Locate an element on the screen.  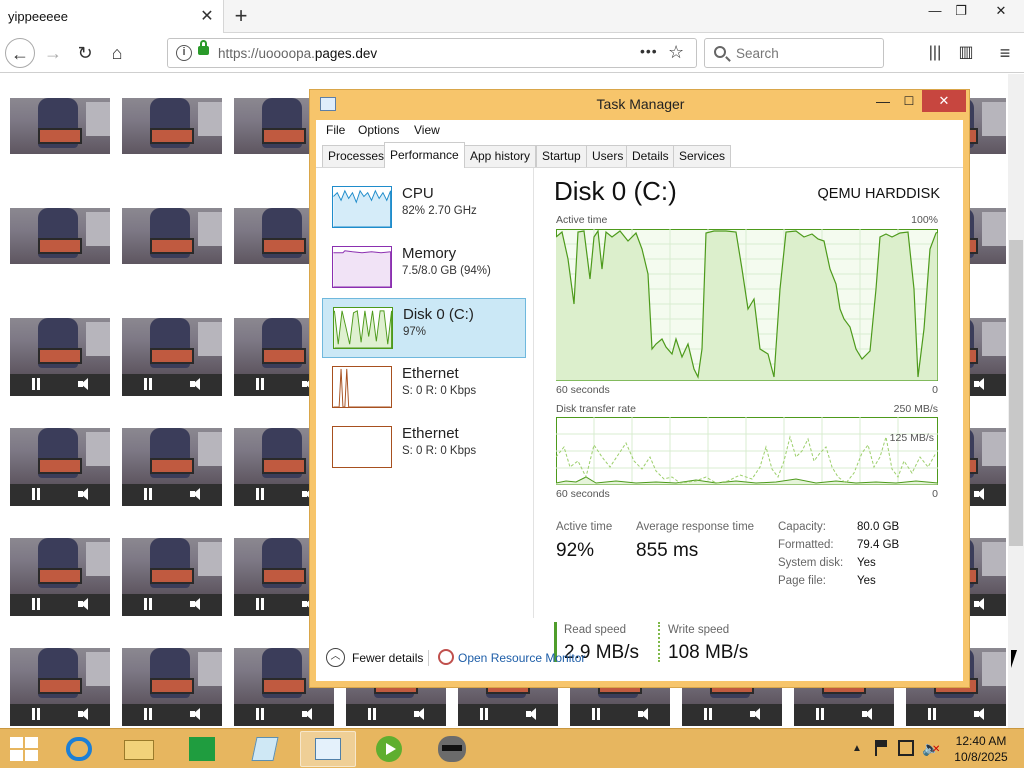
menu-options: Options is located at coordinates (378, 130).